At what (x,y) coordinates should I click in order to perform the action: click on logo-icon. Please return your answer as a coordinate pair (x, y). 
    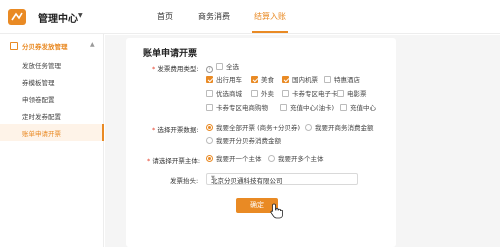
    Looking at the image, I should click on (17, 17).